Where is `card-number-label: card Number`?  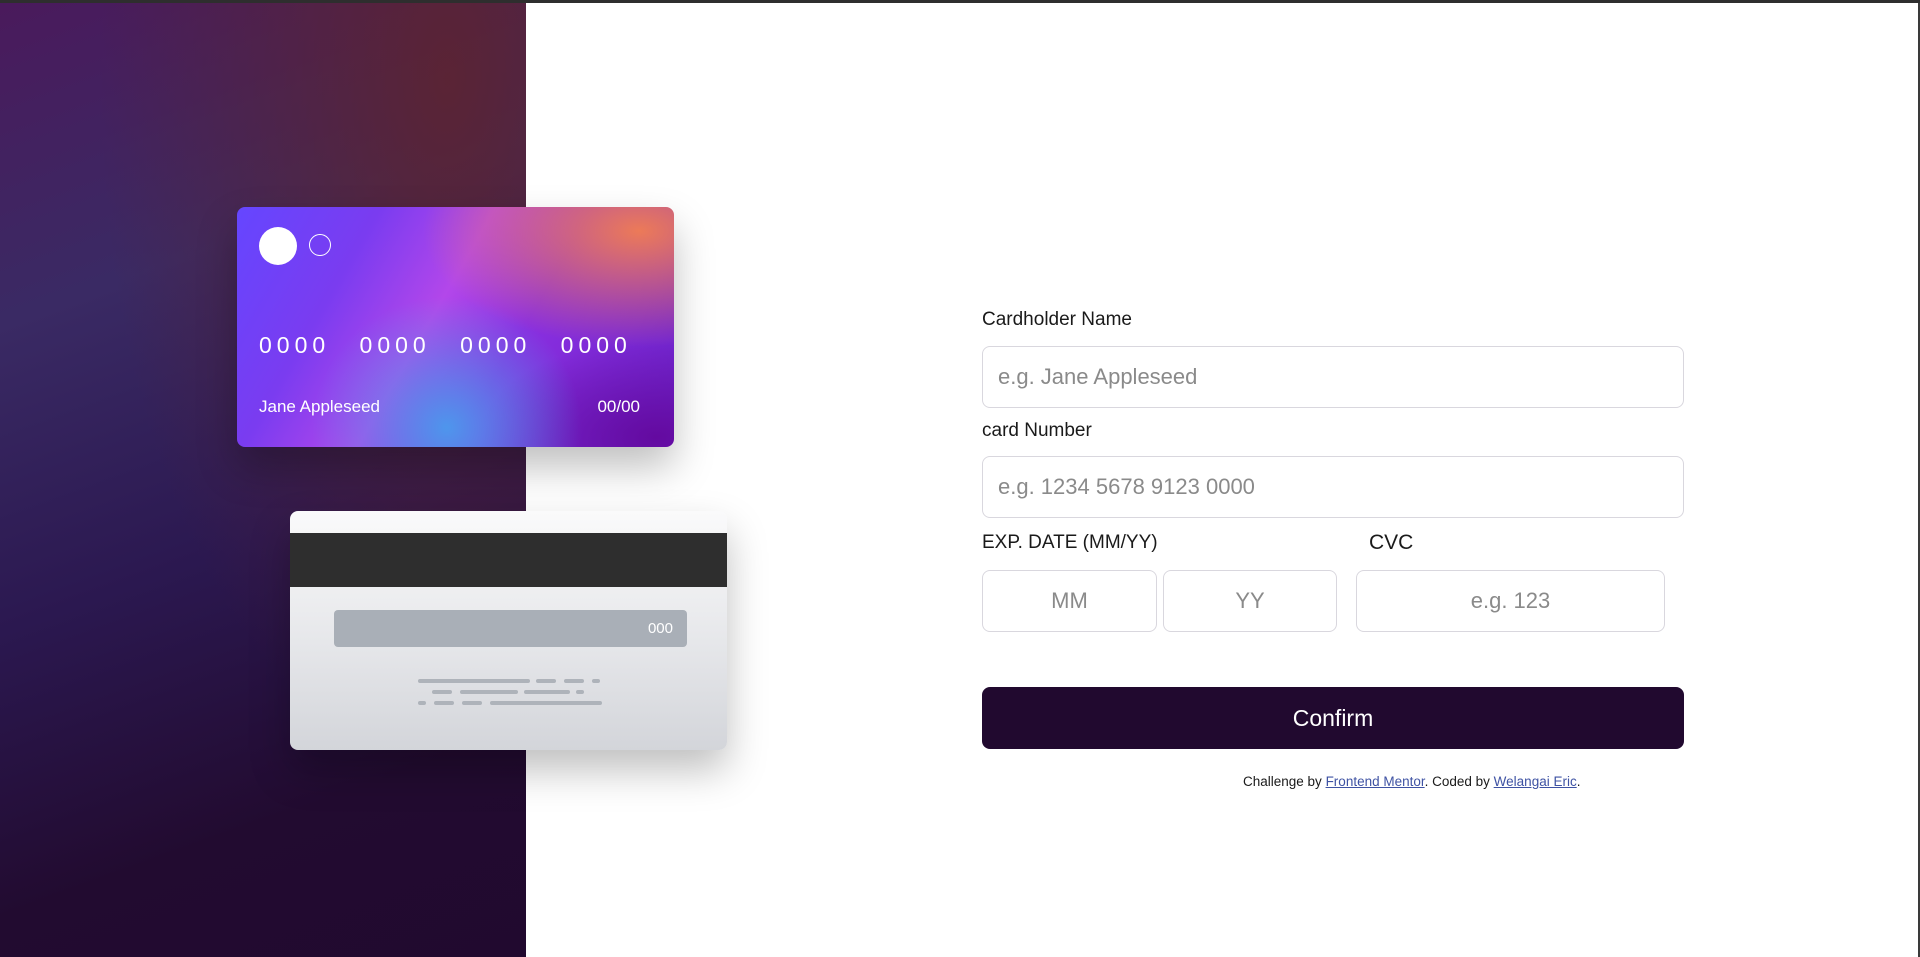
card-number-label: card Number is located at coordinates (1037, 430).